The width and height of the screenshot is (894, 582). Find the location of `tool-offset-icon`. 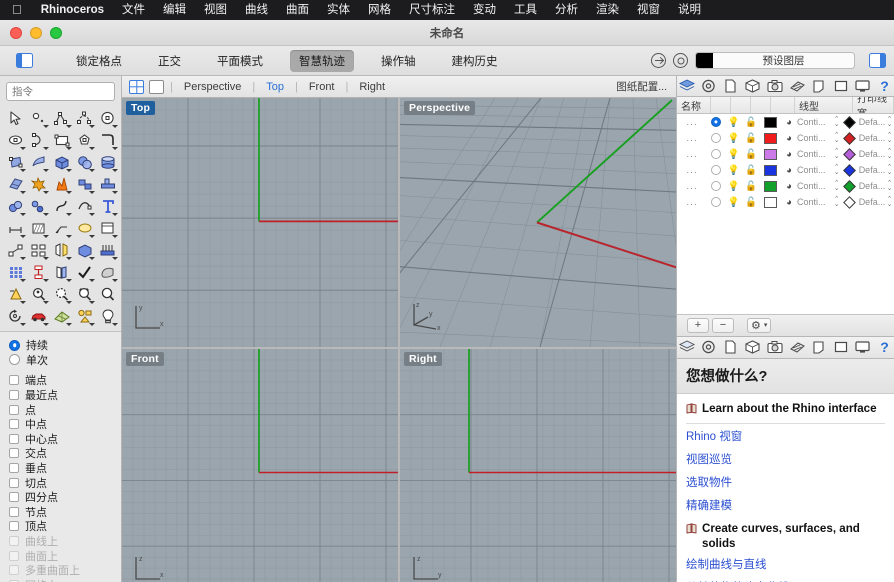

tool-offset-icon is located at coordinates (61, 272).